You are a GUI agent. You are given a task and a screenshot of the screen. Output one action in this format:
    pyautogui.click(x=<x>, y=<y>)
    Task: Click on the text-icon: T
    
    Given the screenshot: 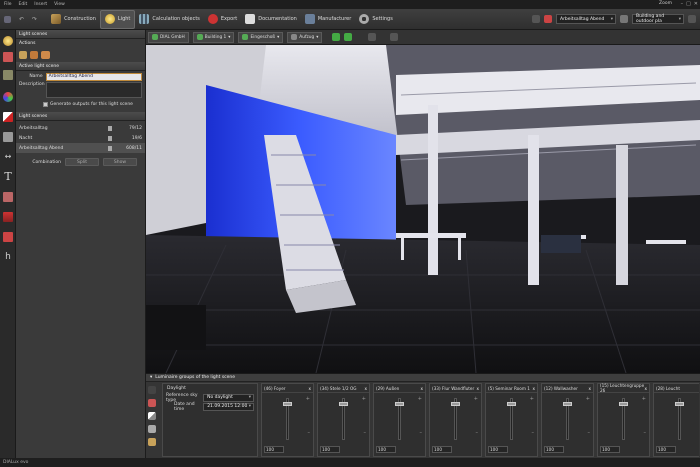 What is the action you would take?
    pyautogui.click(x=8, y=176)
    